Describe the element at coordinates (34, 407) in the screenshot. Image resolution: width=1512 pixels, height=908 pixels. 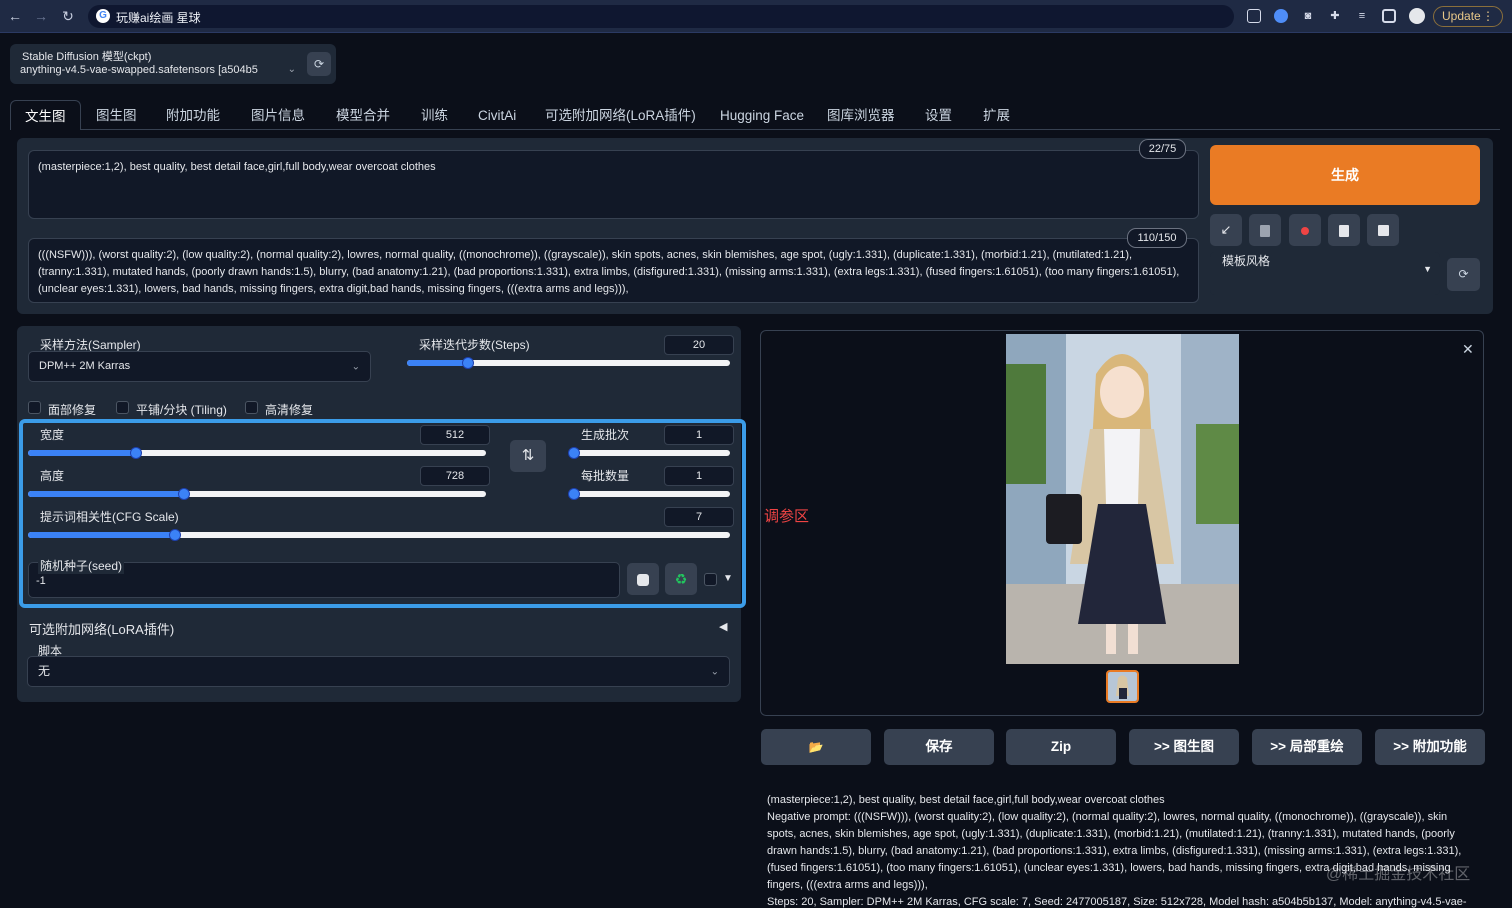
I see `face-restore-checkbox` at that location.